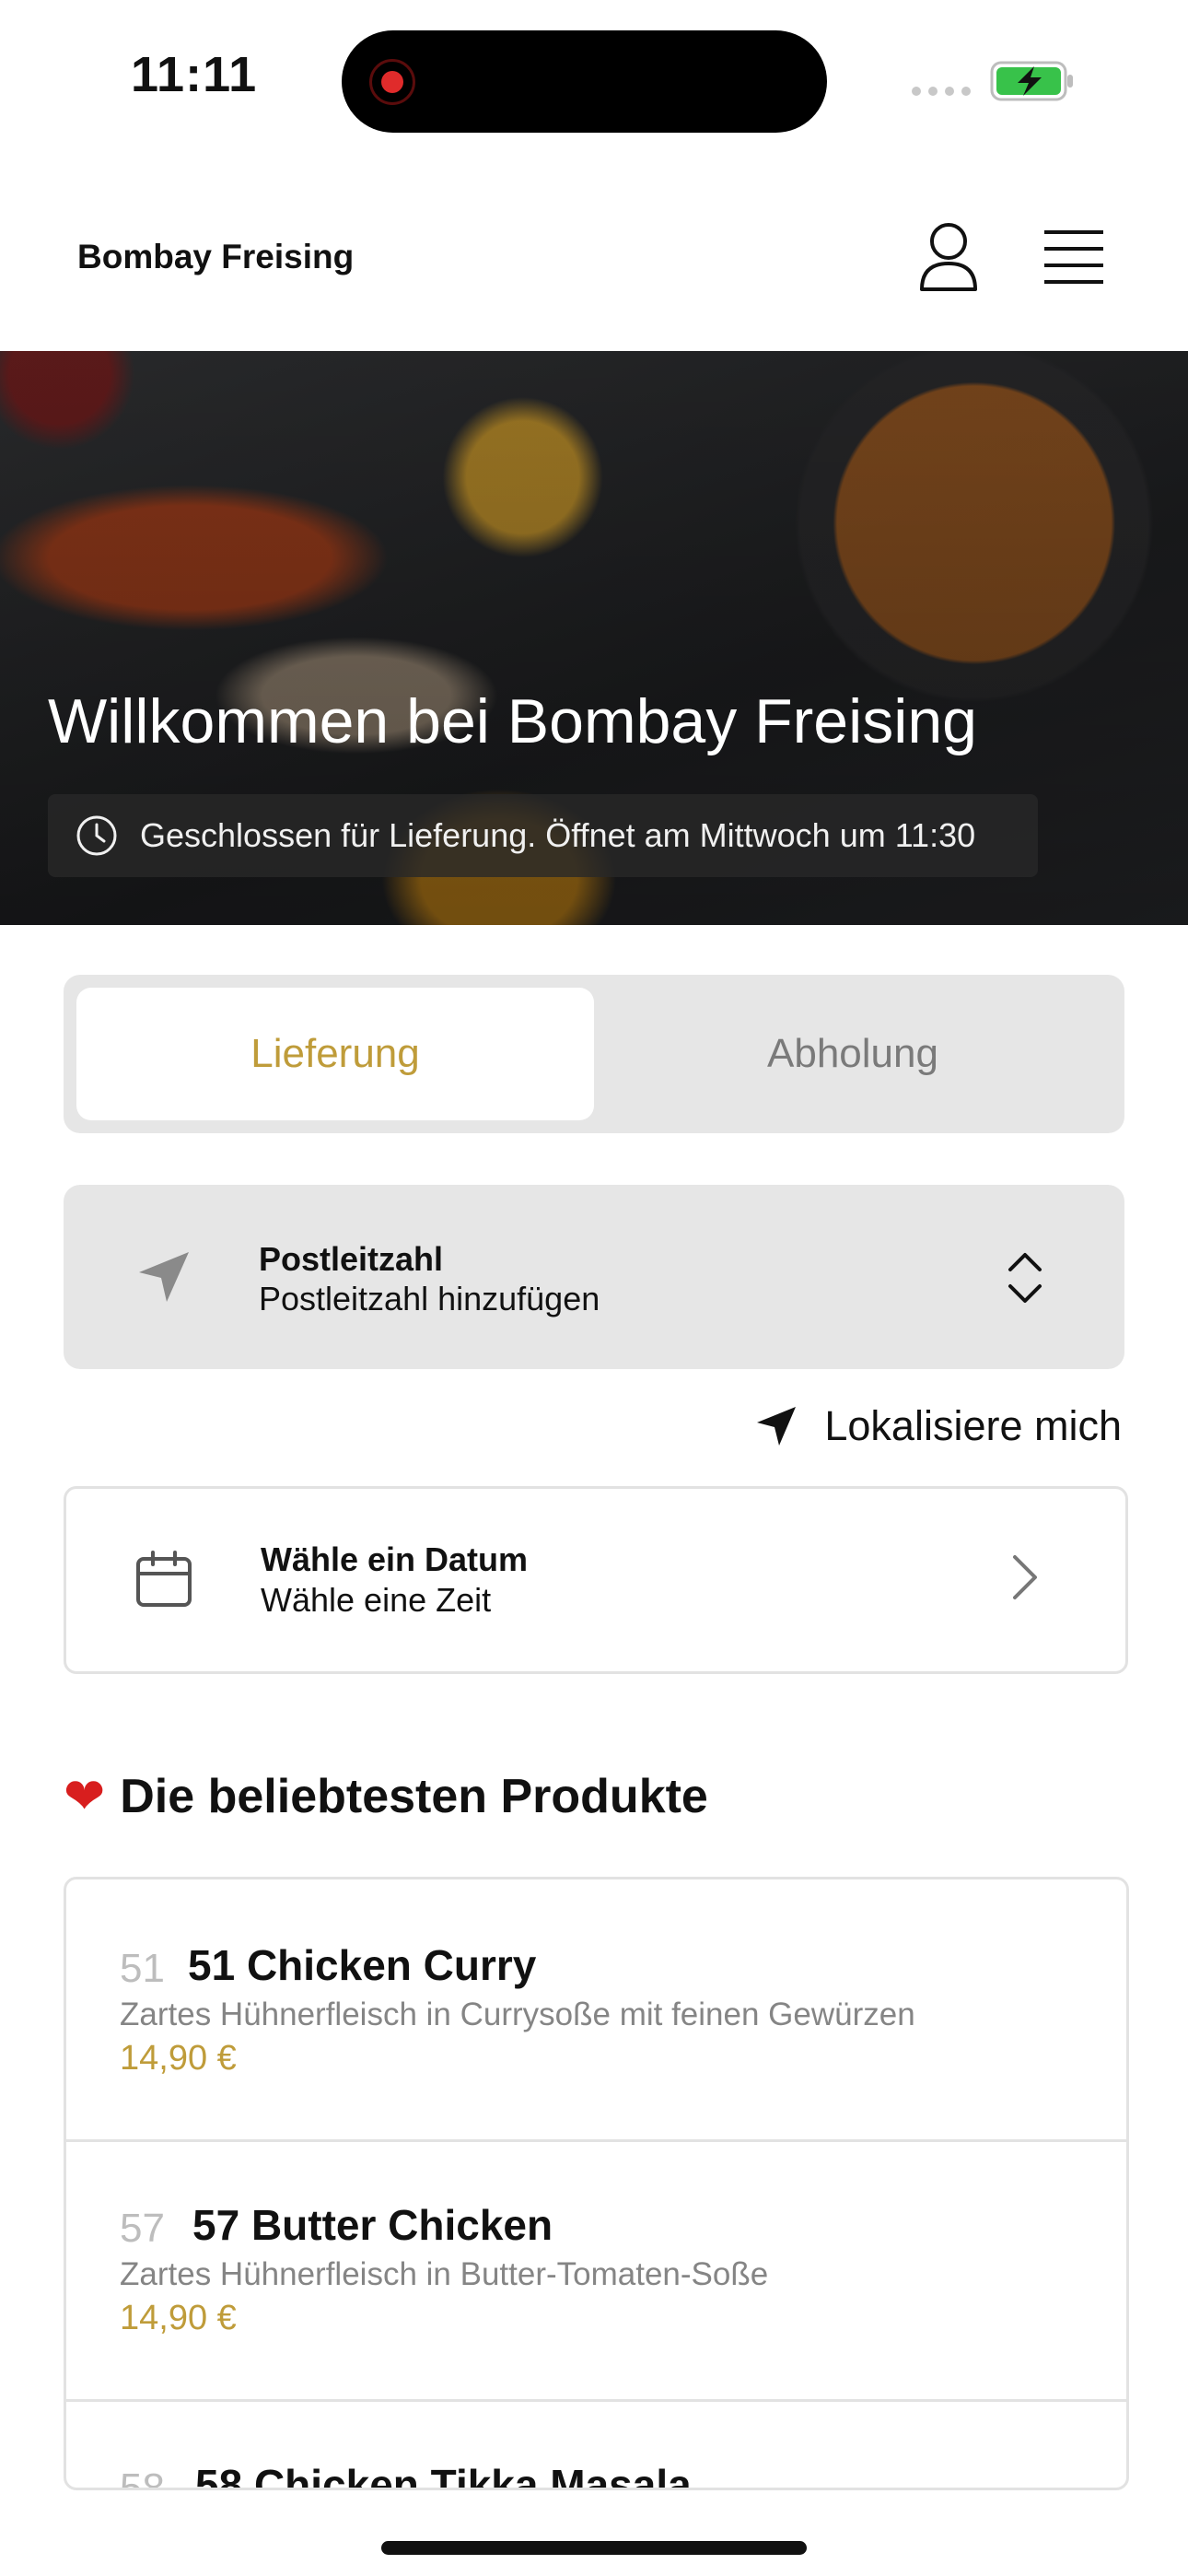 This screenshot has width=1188, height=2576. Describe the element at coordinates (395, 1559) in the screenshot. I see `date-label: Wähle ein Datum` at that location.